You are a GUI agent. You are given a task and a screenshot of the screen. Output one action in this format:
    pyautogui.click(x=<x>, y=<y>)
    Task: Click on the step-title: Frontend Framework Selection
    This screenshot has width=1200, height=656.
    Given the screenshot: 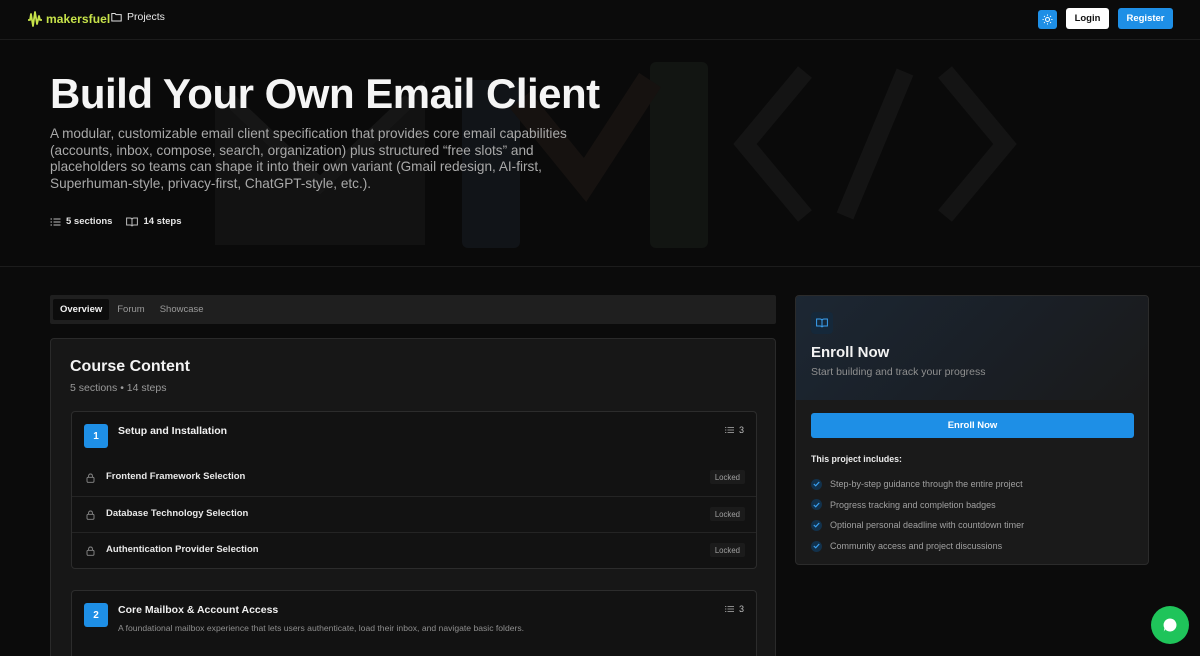 What is the action you would take?
    pyautogui.click(x=176, y=476)
    